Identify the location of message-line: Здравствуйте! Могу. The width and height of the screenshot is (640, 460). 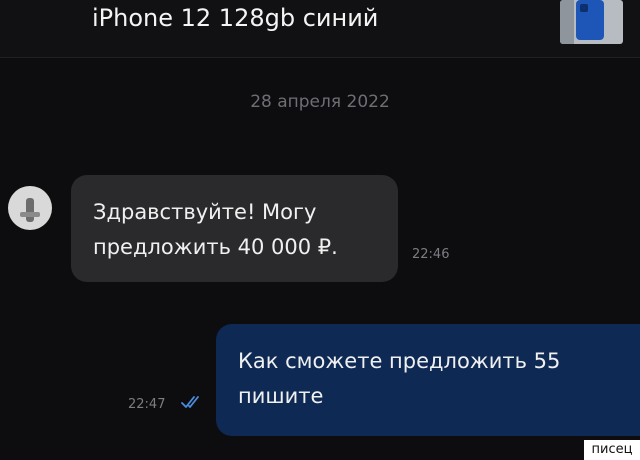
(205, 212).